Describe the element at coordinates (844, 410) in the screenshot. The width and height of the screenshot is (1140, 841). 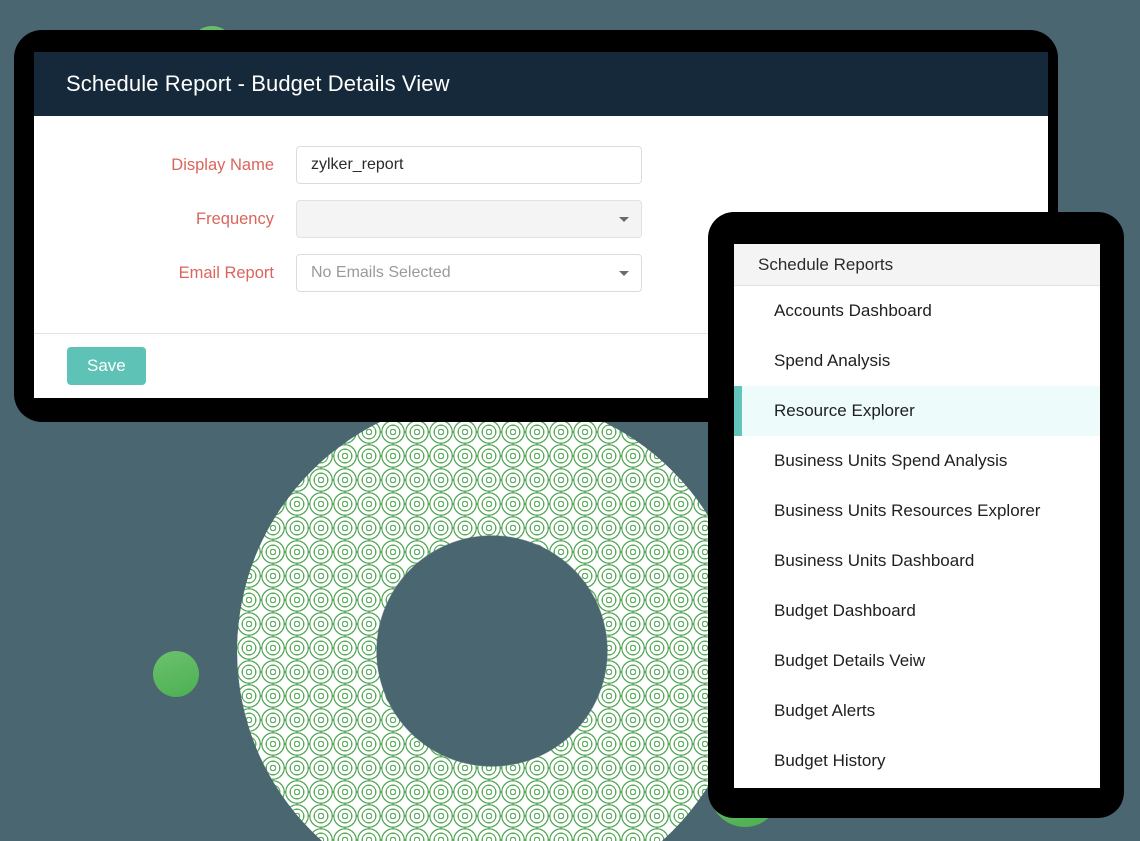
I see `dropdown-item-label: Resource Explorer` at that location.